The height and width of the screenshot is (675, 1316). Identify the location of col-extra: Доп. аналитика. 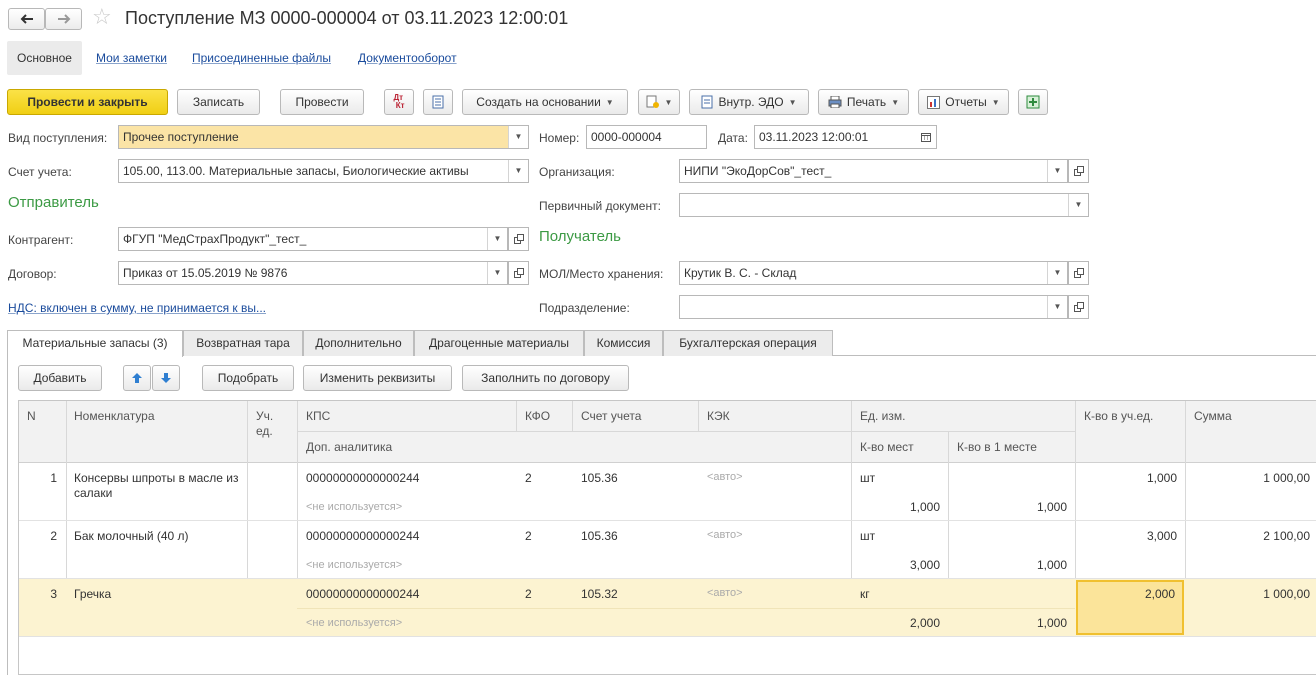
(349, 447).